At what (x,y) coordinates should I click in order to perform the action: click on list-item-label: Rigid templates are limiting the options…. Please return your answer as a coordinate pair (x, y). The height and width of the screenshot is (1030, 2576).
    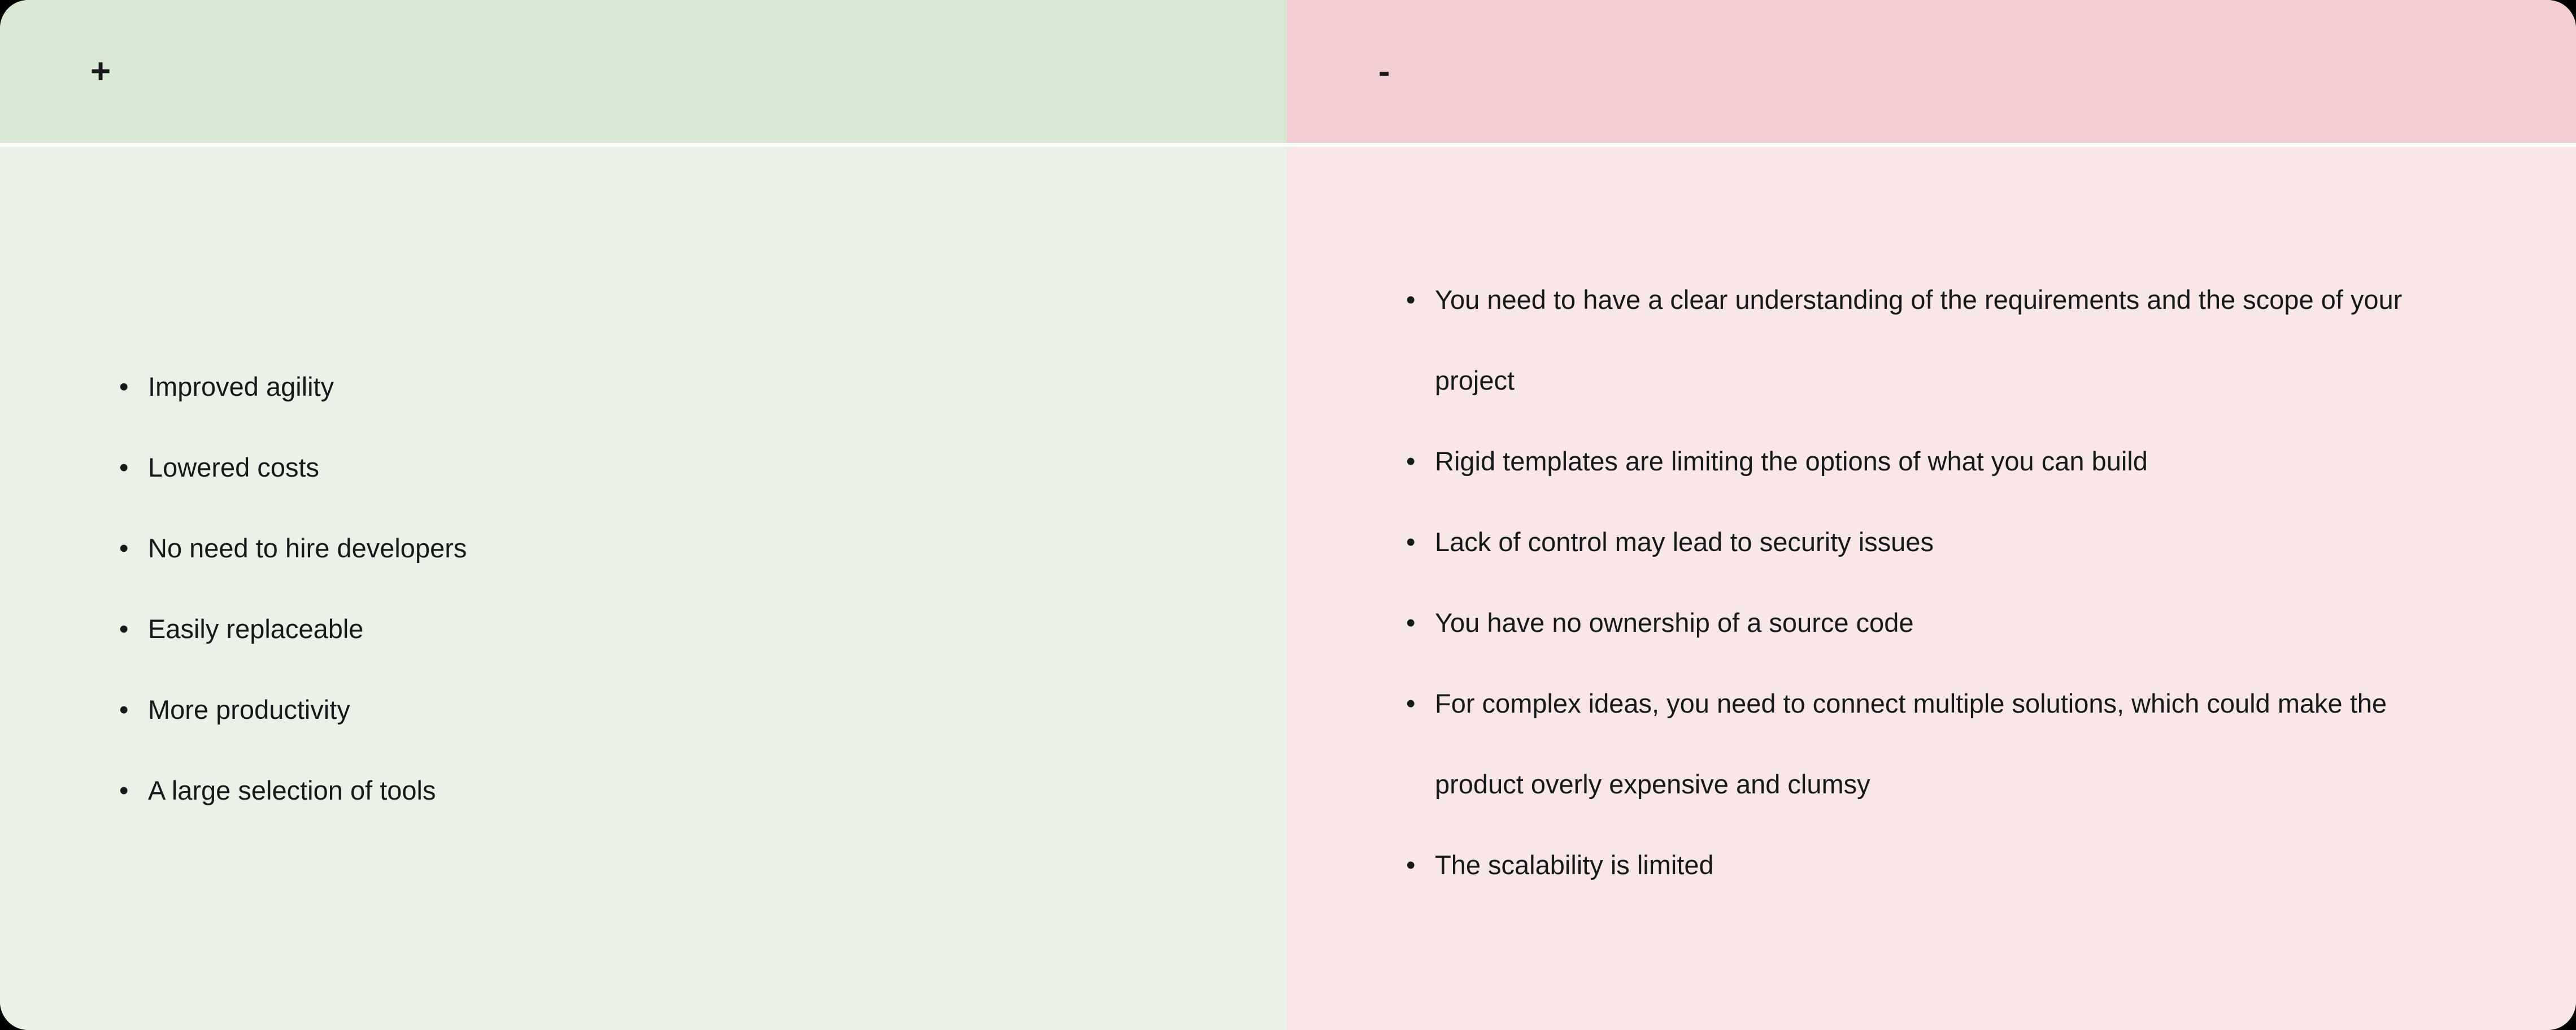
    Looking at the image, I should click on (1791, 461).